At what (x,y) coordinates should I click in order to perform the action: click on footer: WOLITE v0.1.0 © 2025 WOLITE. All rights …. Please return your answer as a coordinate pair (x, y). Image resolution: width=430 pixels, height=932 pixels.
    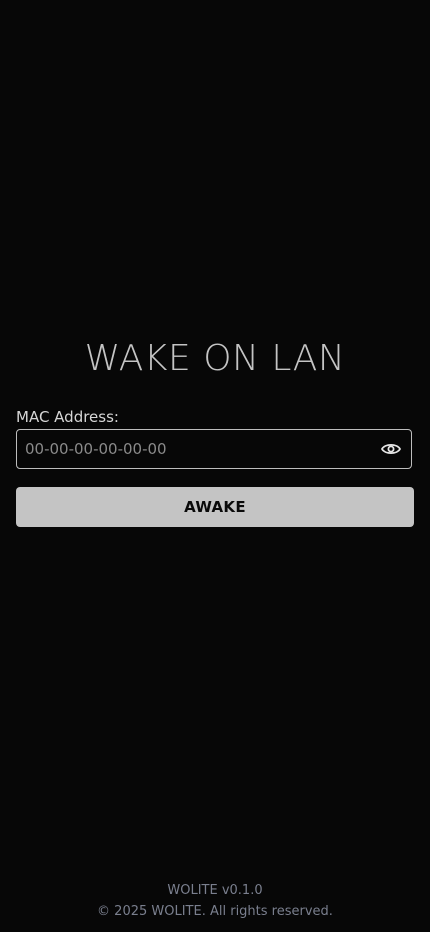
    Looking at the image, I should click on (215, 901).